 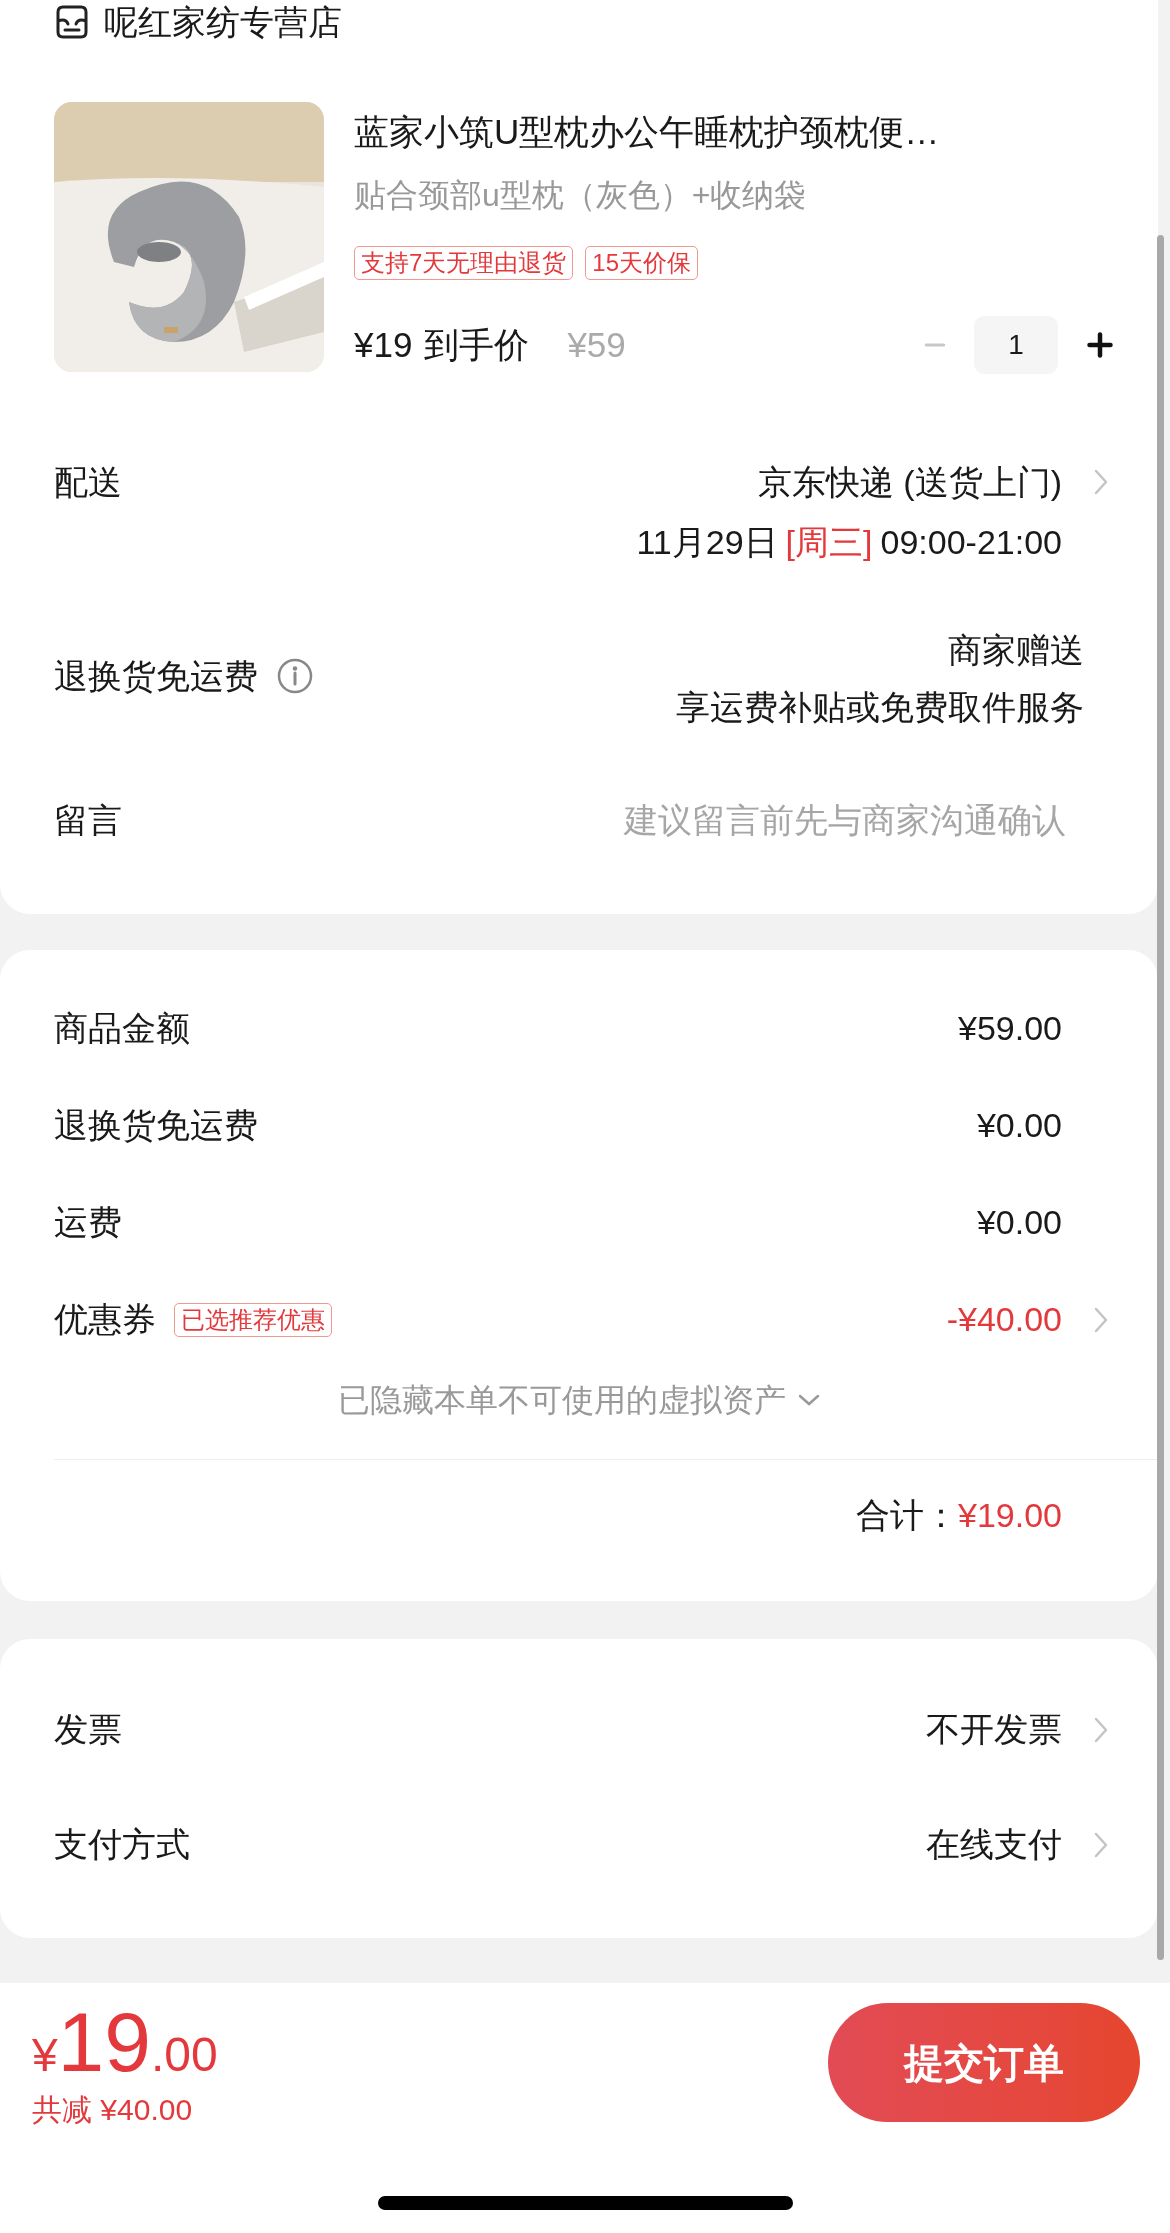 What do you see at coordinates (477, 344) in the screenshot?
I see `final-price-label: 到手价` at bounding box center [477, 344].